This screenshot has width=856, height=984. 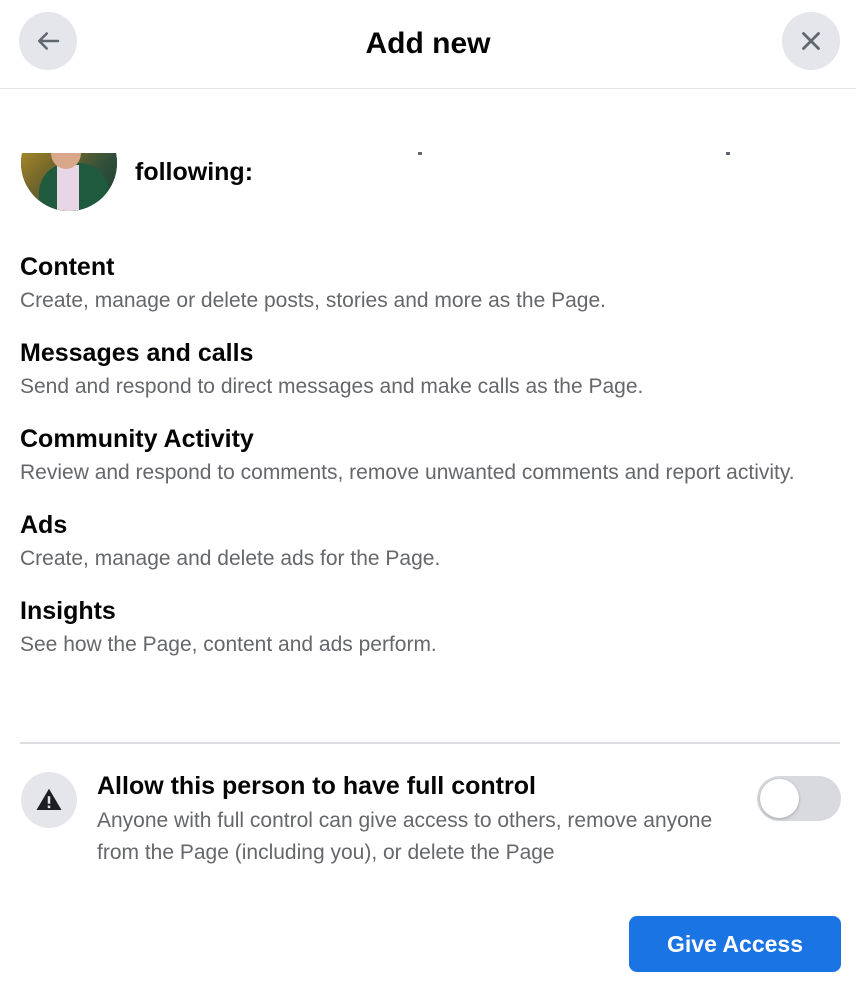 I want to click on give-access-button: Give Access, so click(x=735, y=944).